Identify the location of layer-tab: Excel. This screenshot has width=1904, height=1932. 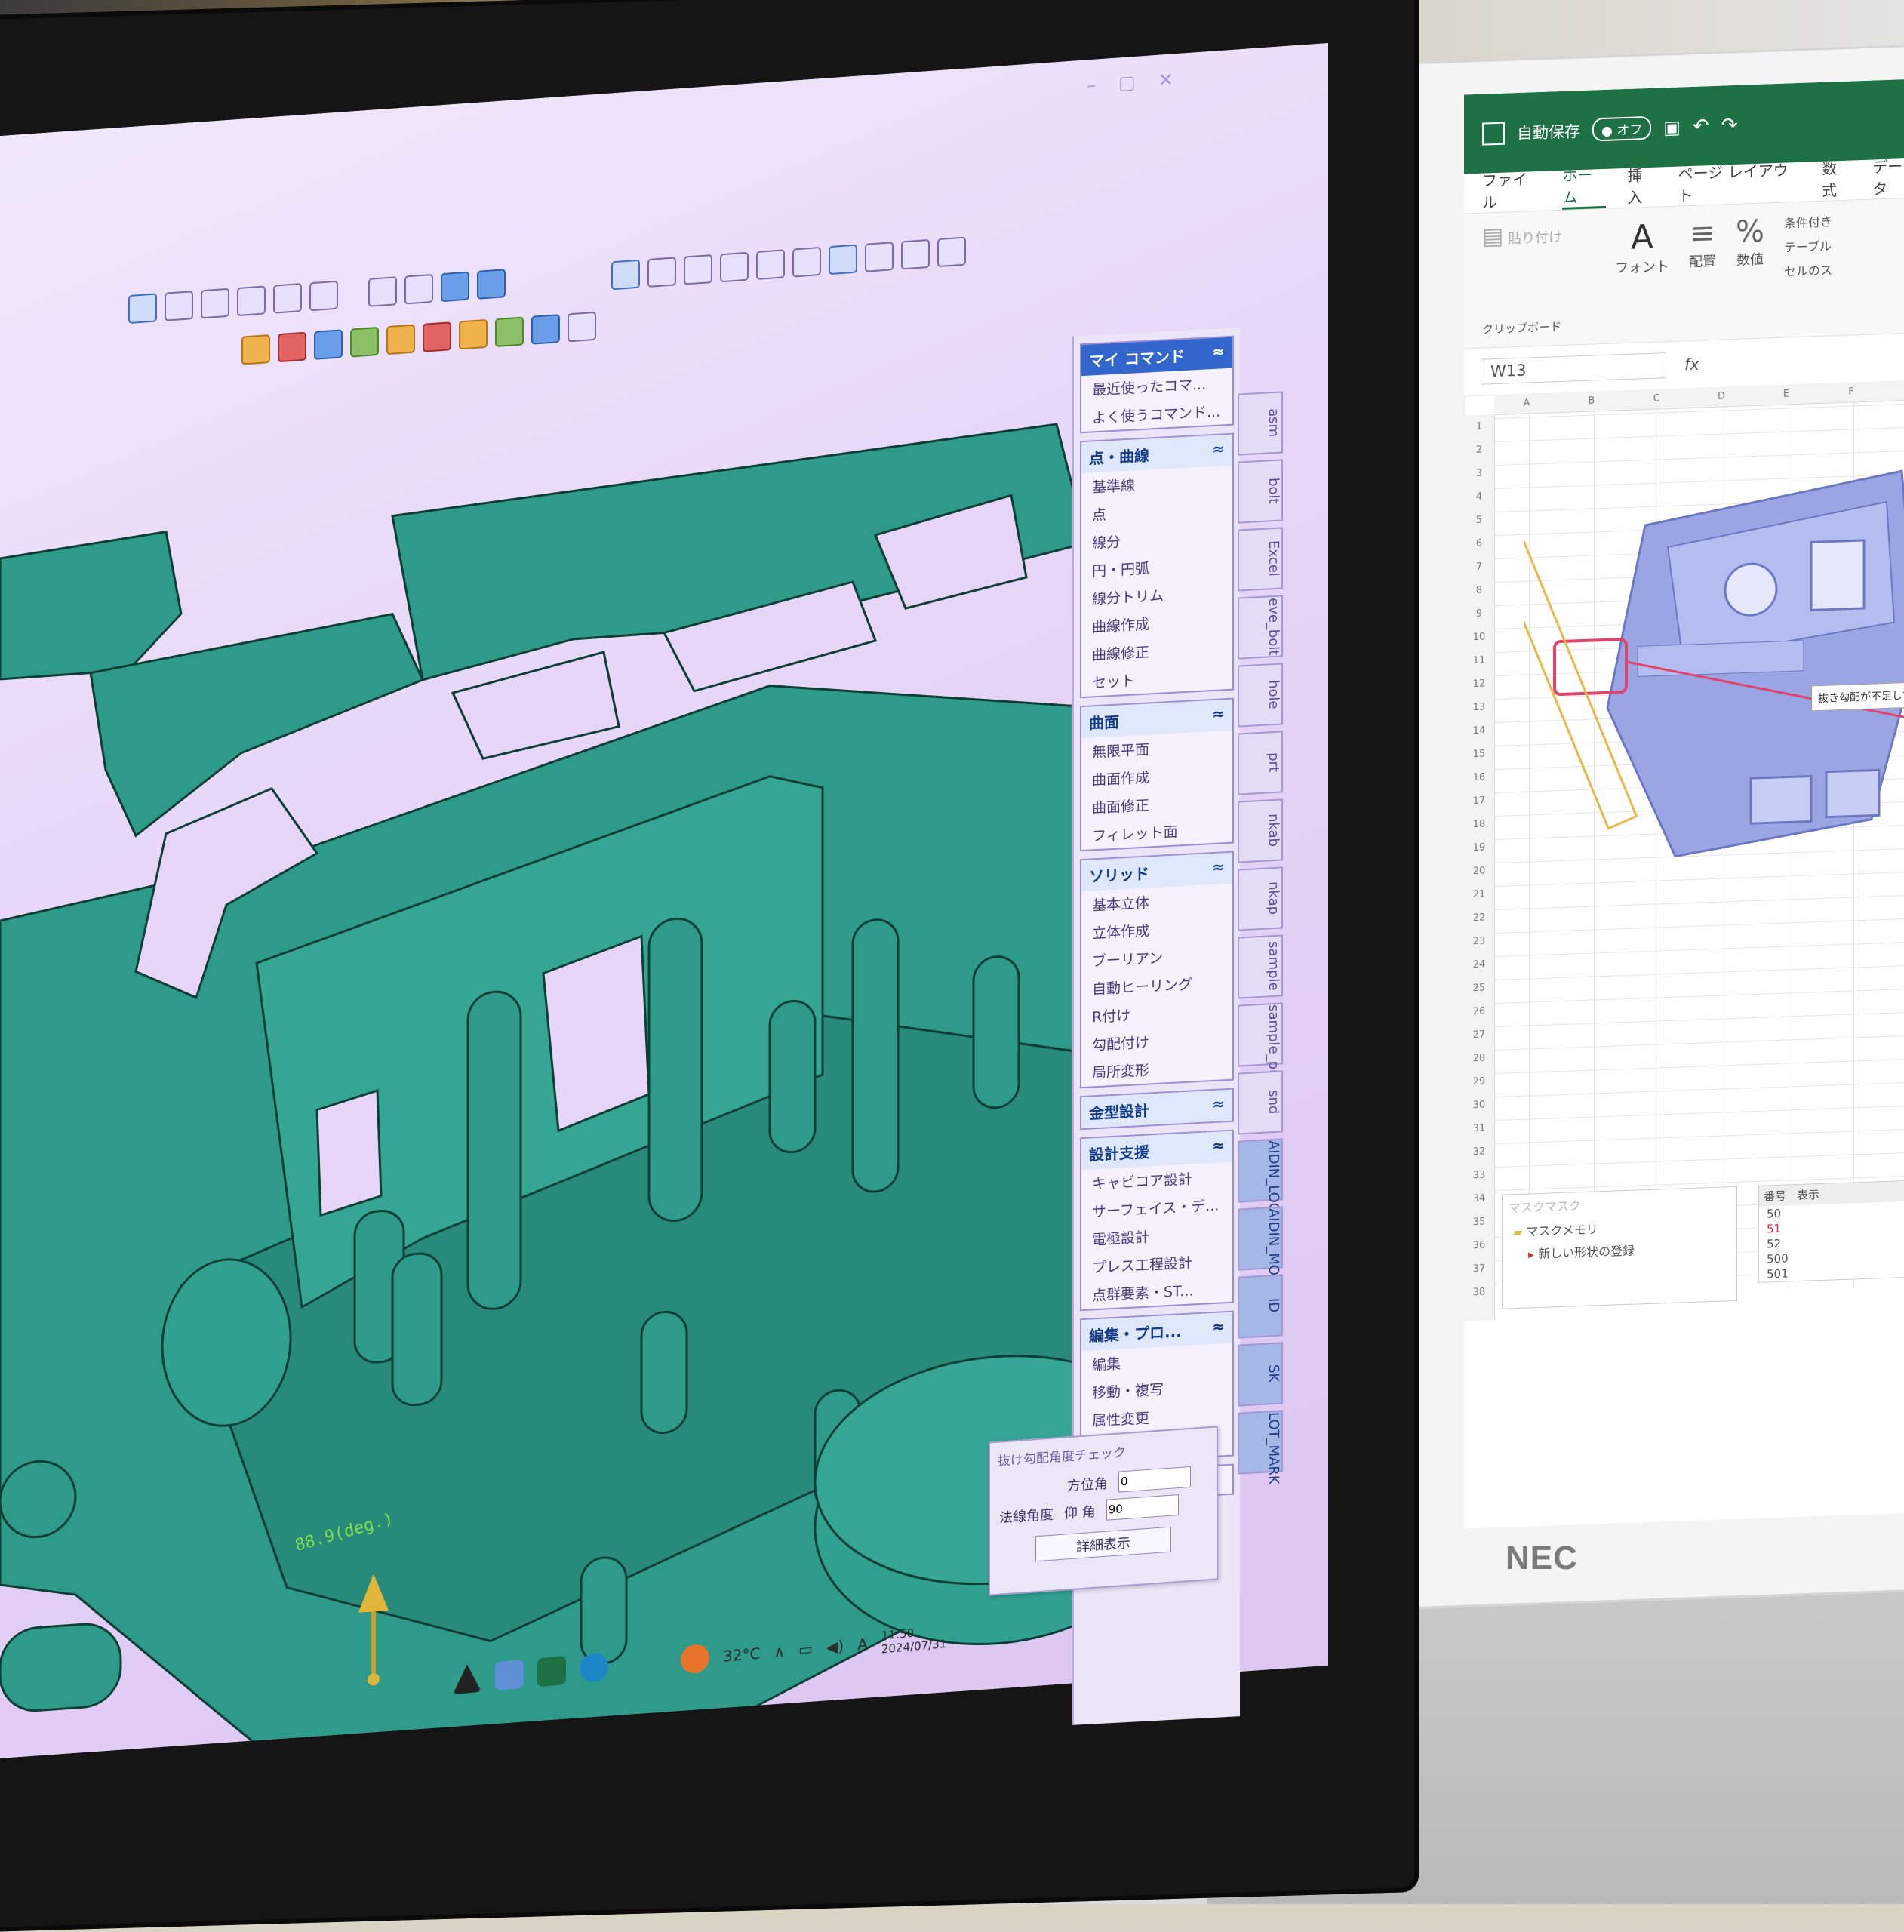
(1260, 559).